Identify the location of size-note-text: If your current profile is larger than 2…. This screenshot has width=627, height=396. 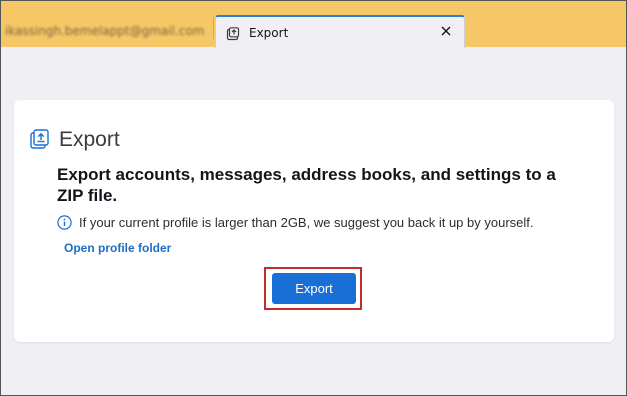
(306, 222).